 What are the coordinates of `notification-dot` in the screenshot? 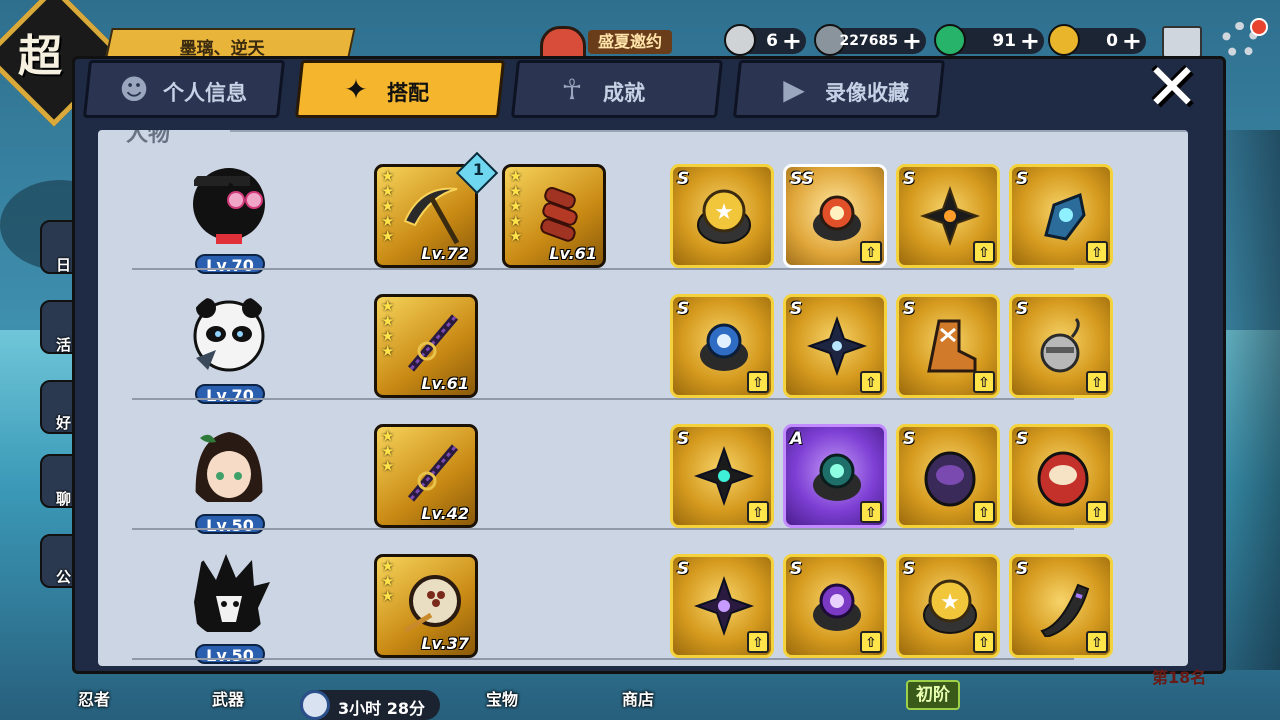 It's located at (1259, 27).